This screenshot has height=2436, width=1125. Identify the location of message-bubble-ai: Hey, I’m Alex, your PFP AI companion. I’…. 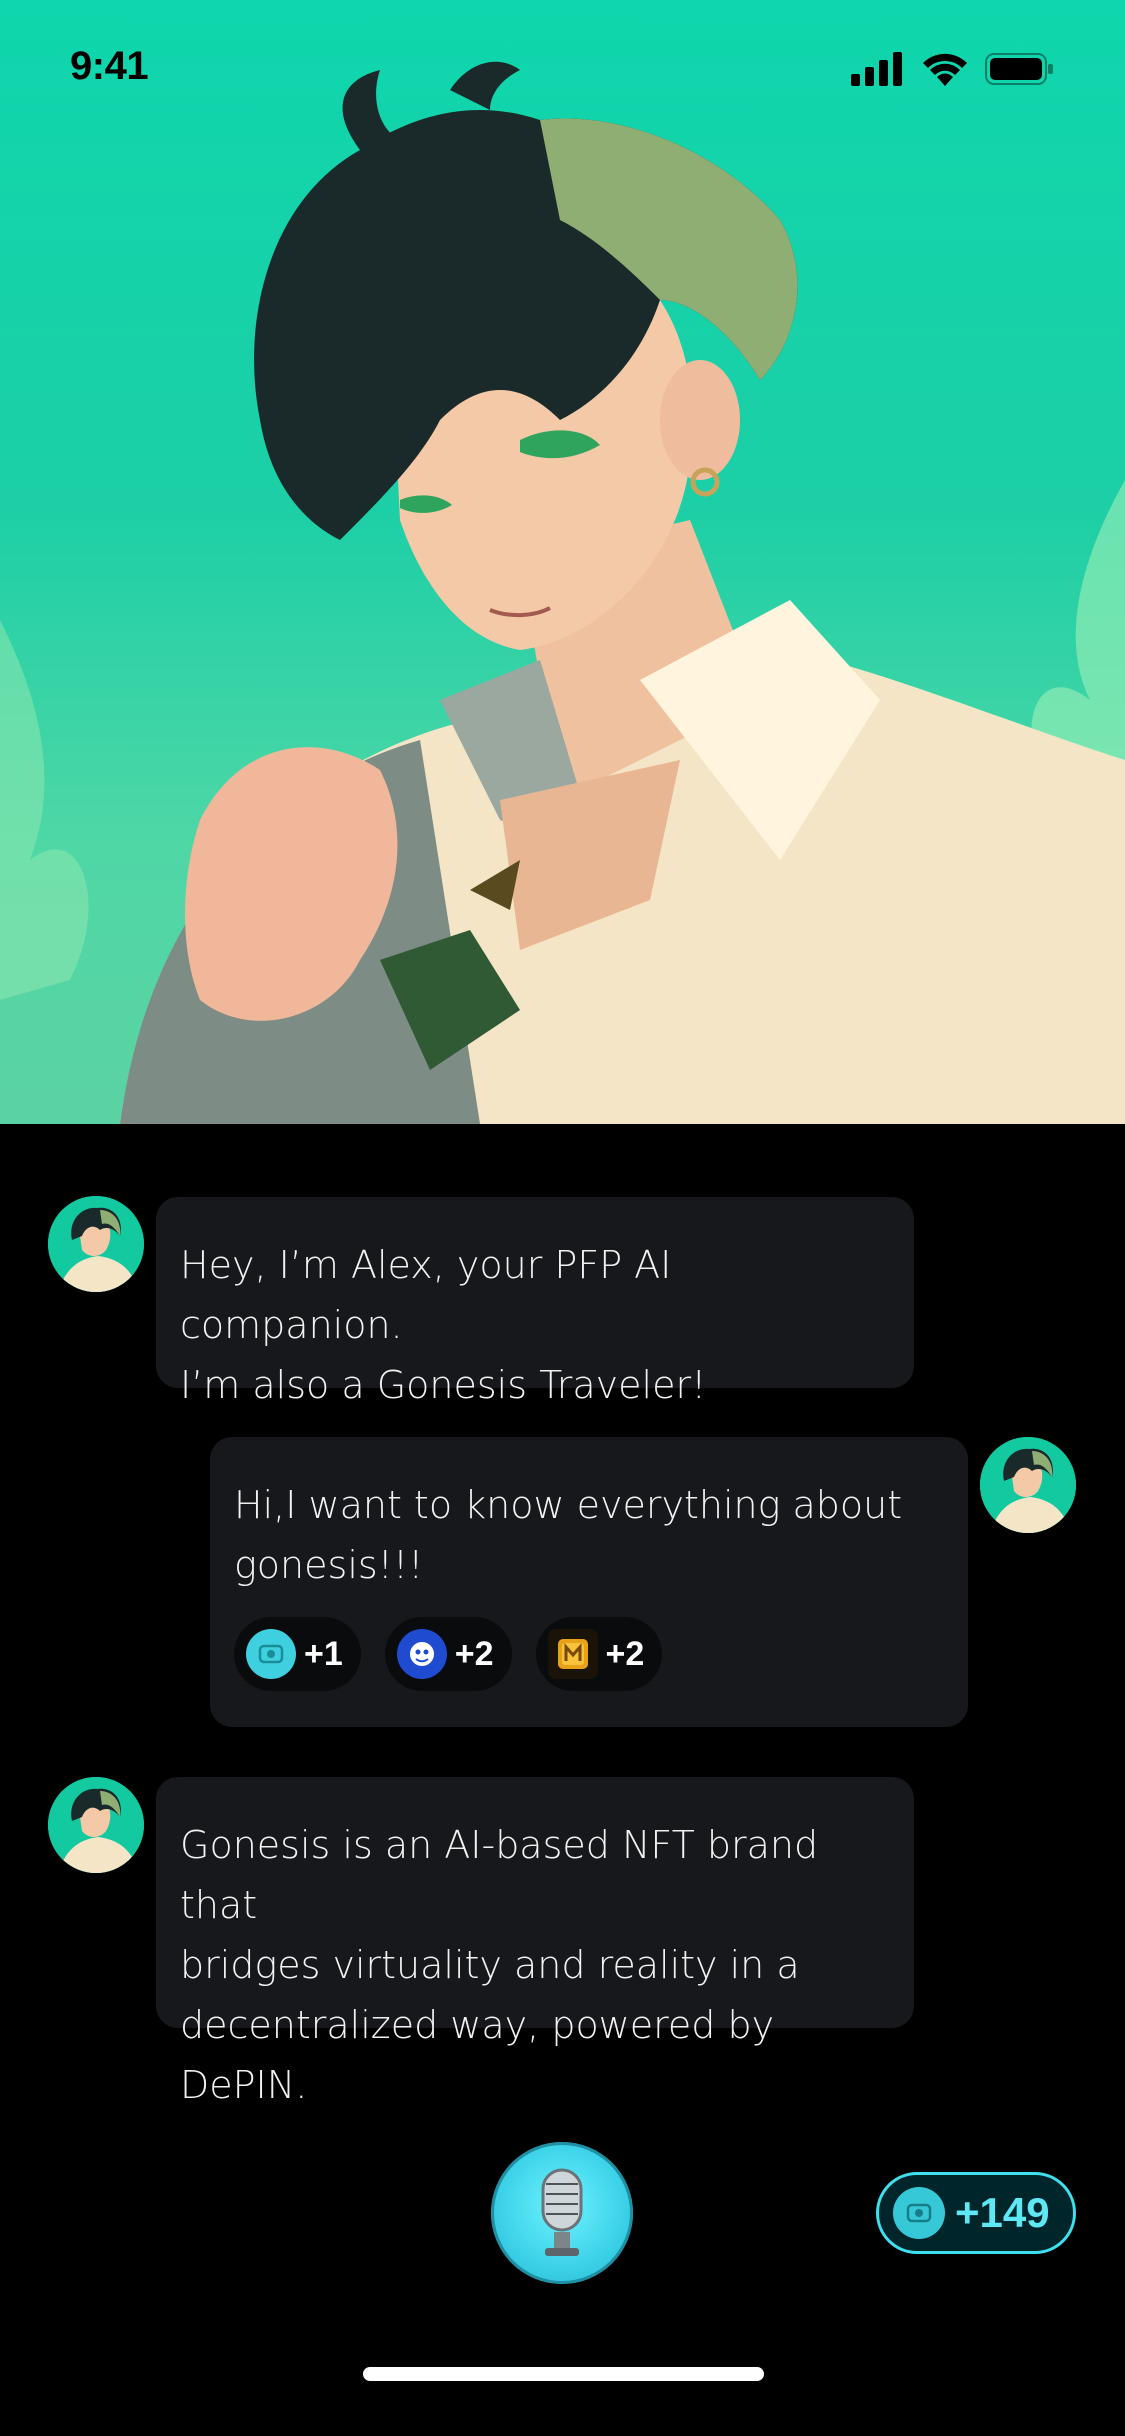
(535, 1302).